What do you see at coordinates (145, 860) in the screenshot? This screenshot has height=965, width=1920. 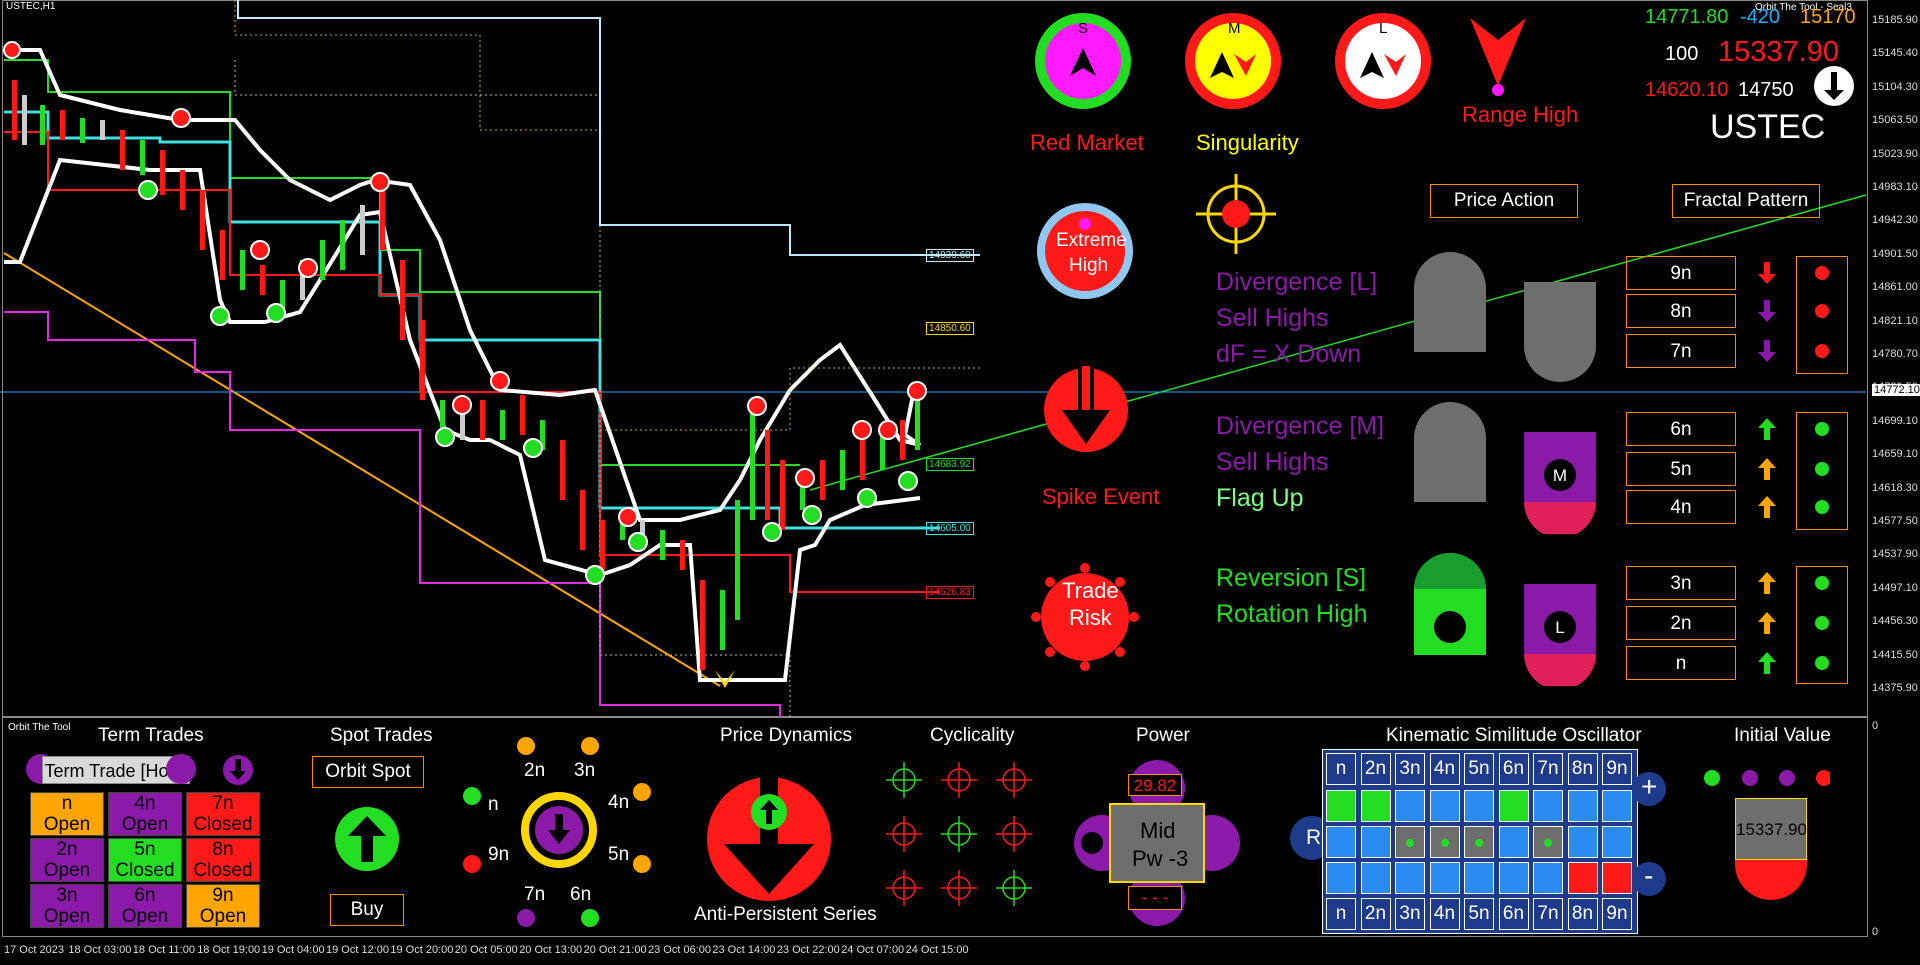 I see `term-trade-cell: 5n Closed` at bounding box center [145, 860].